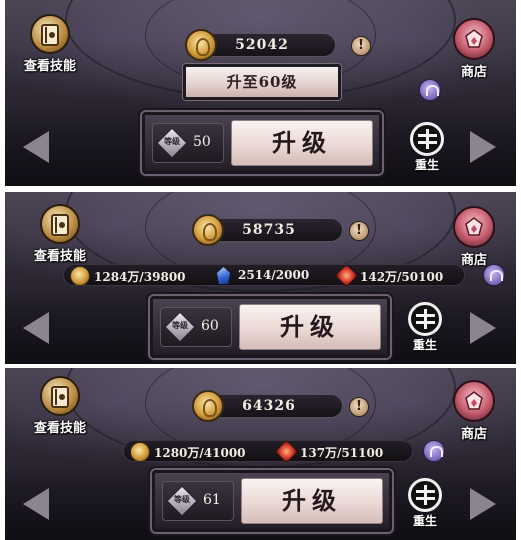 The width and height of the screenshot is (521, 540). I want to click on level-display: 等级 61, so click(198, 501).